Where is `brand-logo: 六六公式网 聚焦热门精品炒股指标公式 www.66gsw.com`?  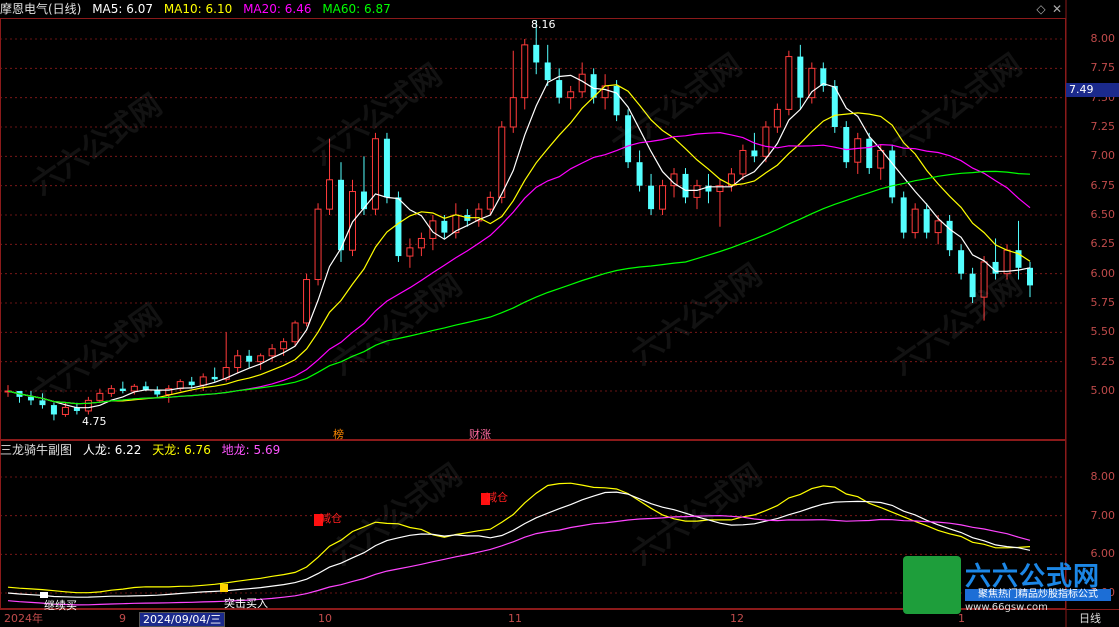
brand-logo: 六六公式网 聚焦热门精品炒股指标公式 www.66gsw.com is located at coordinates (1007, 585).